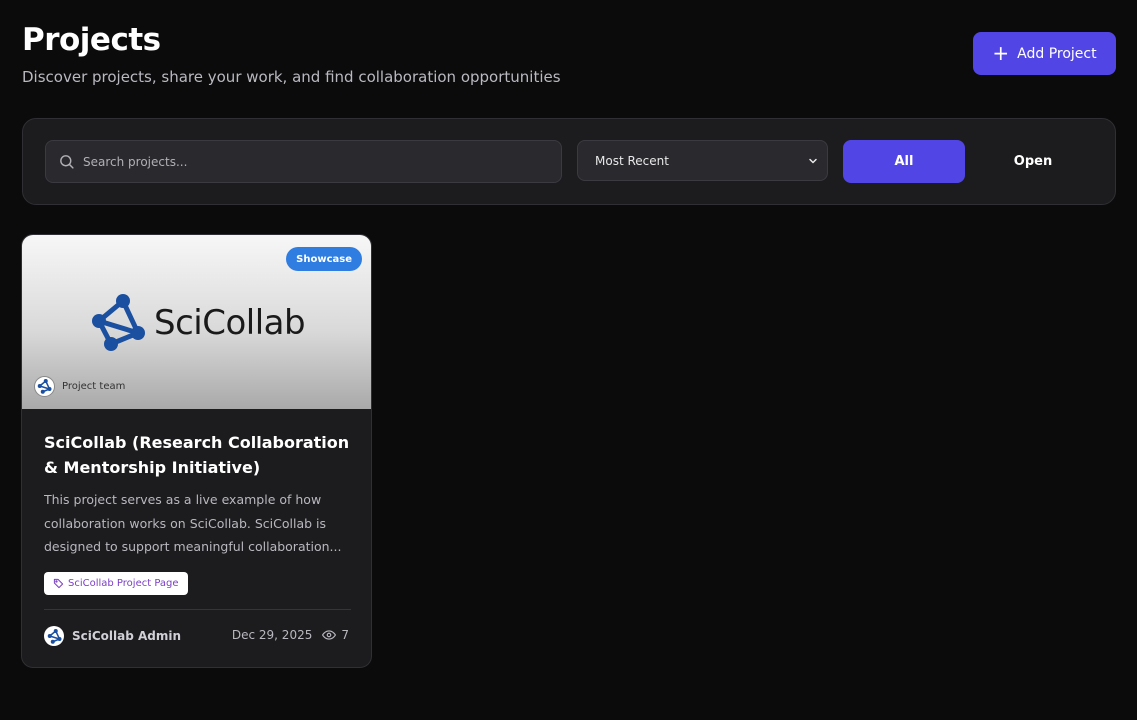  I want to click on sort-select: Most Recent, so click(702, 160).